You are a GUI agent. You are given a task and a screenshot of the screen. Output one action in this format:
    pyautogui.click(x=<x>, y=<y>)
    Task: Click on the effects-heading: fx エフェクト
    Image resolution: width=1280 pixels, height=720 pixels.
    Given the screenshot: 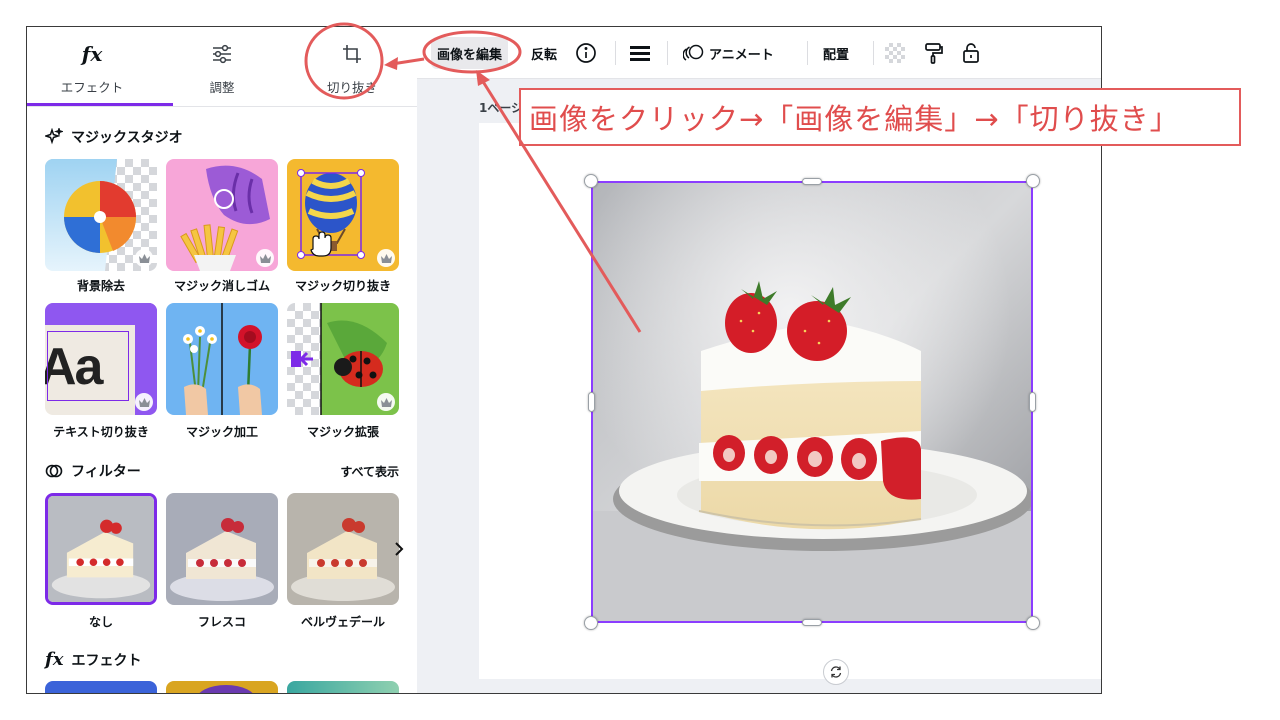 What is the action you would take?
    pyautogui.click(x=93, y=659)
    